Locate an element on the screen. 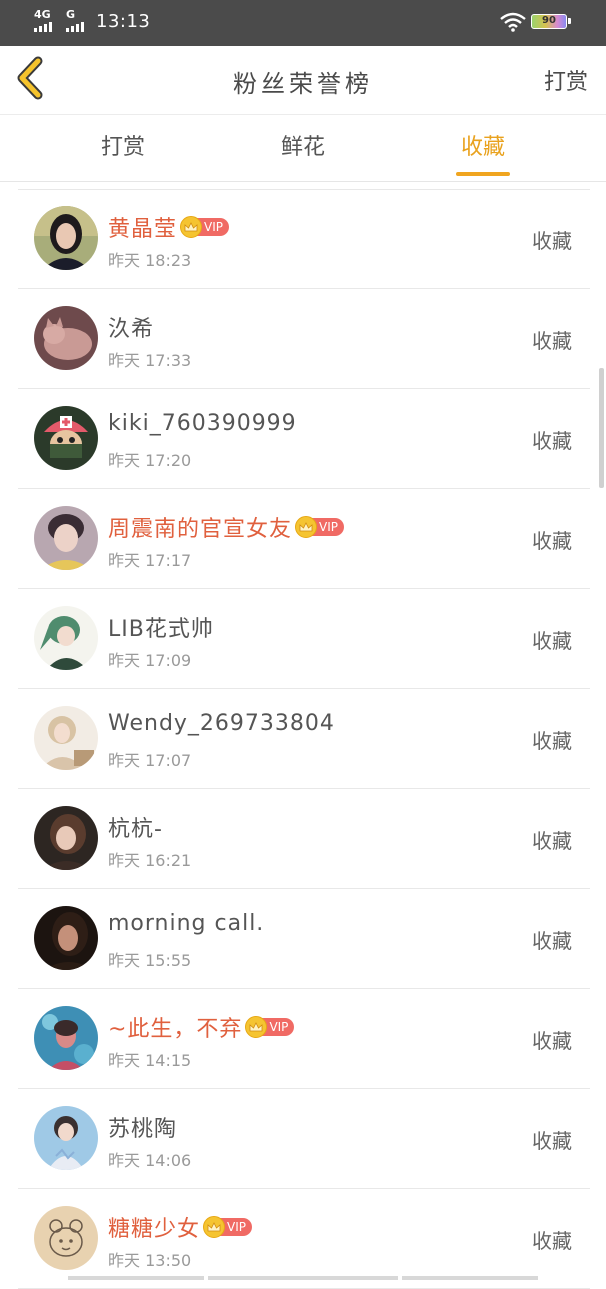 The image size is (606, 1289). user-name-row: 糖糖少女 VIP is located at coordinates (180, 1227).